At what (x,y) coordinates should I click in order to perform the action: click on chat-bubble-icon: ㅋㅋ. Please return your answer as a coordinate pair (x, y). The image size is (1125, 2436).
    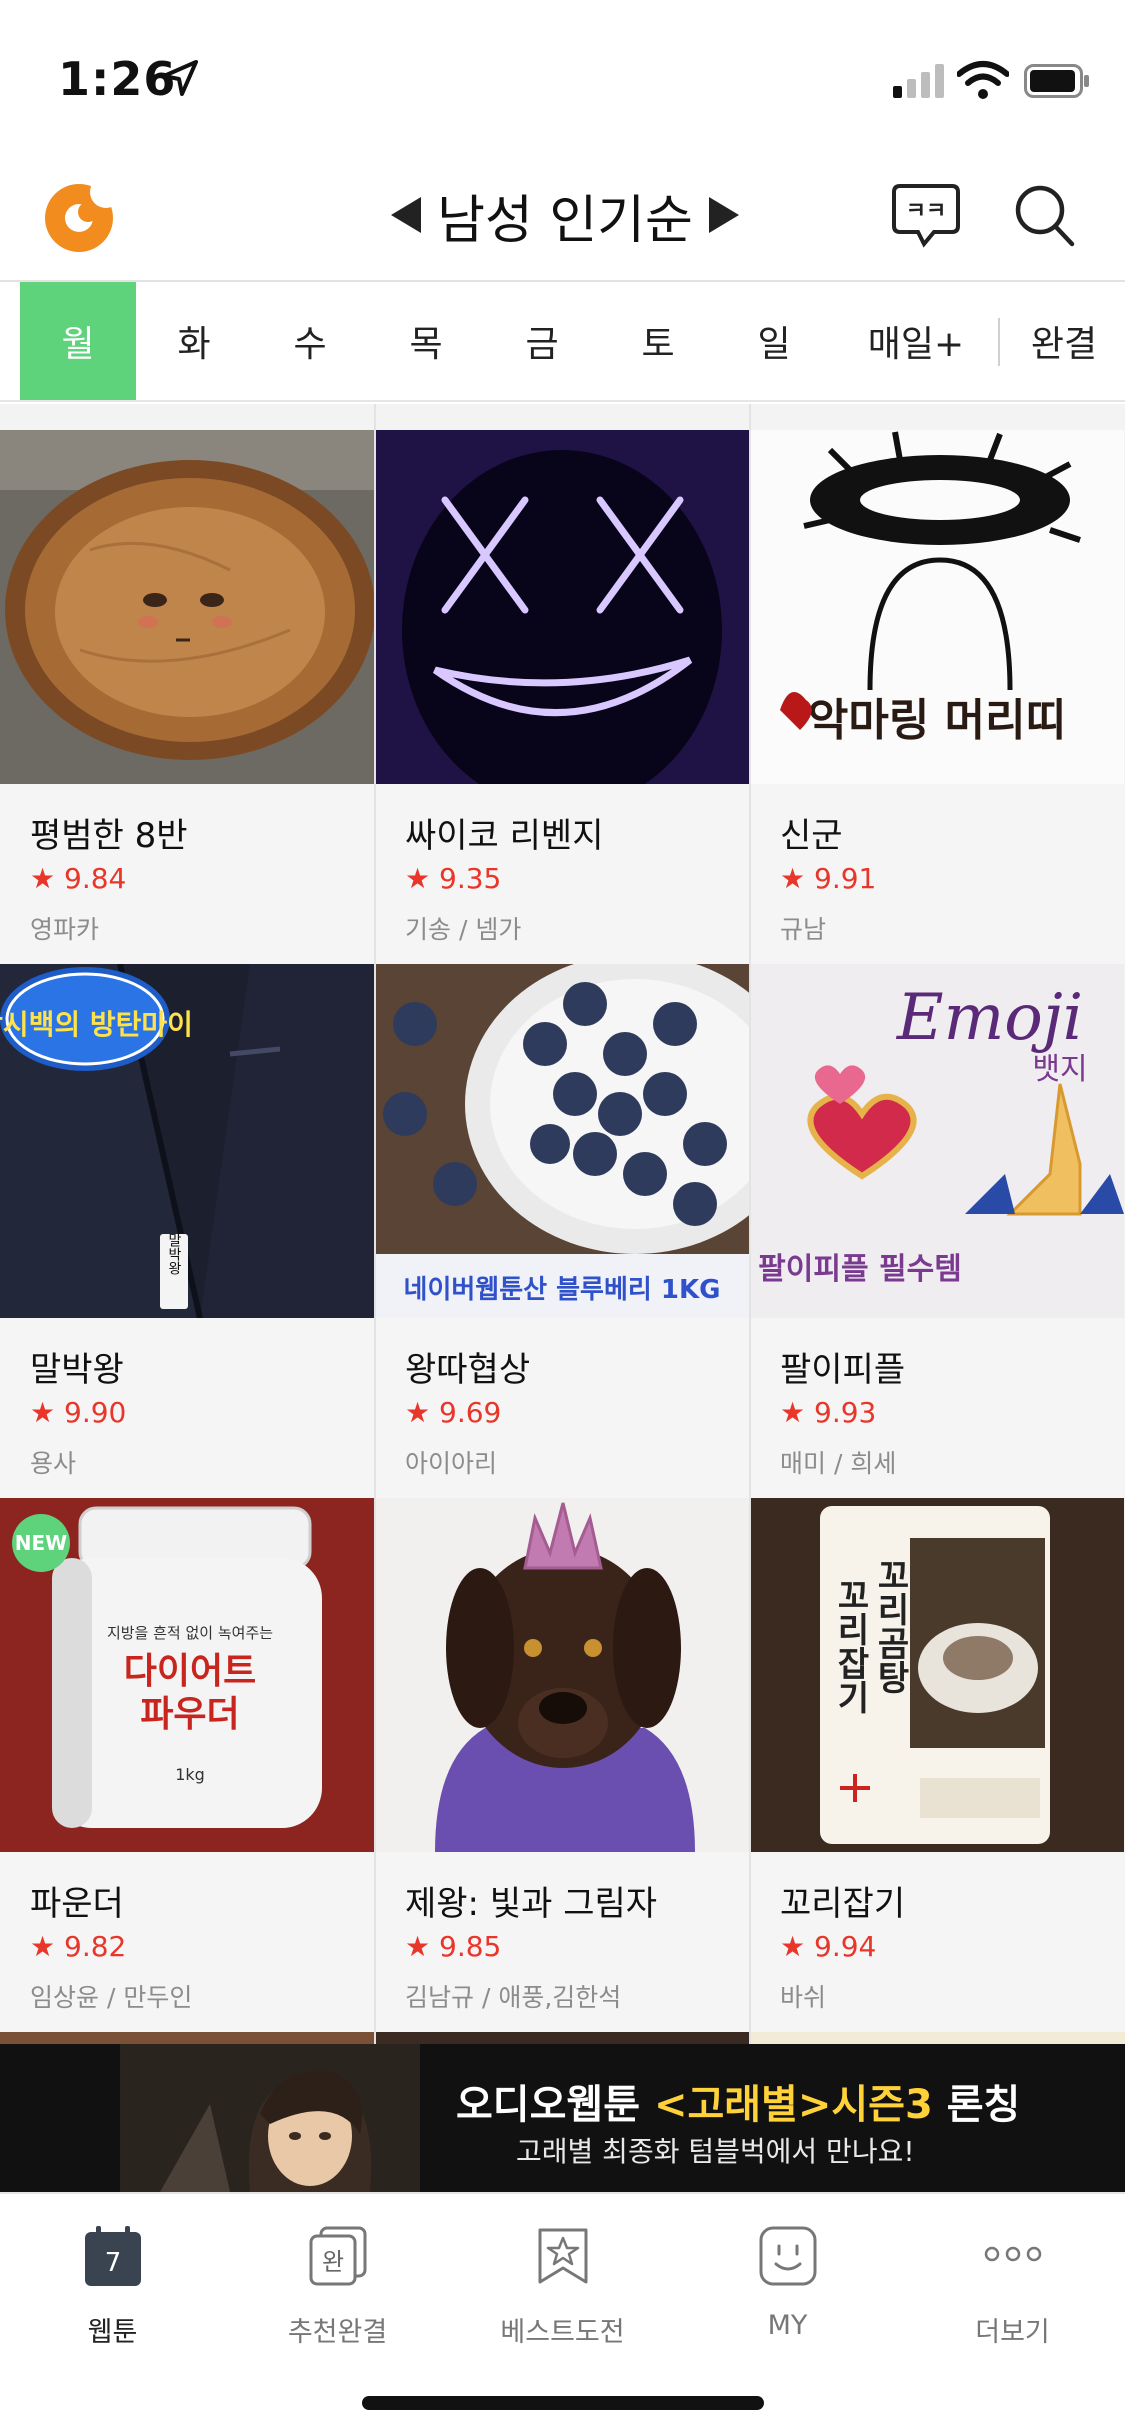
    Looking at the image, I should click on (926, 216).